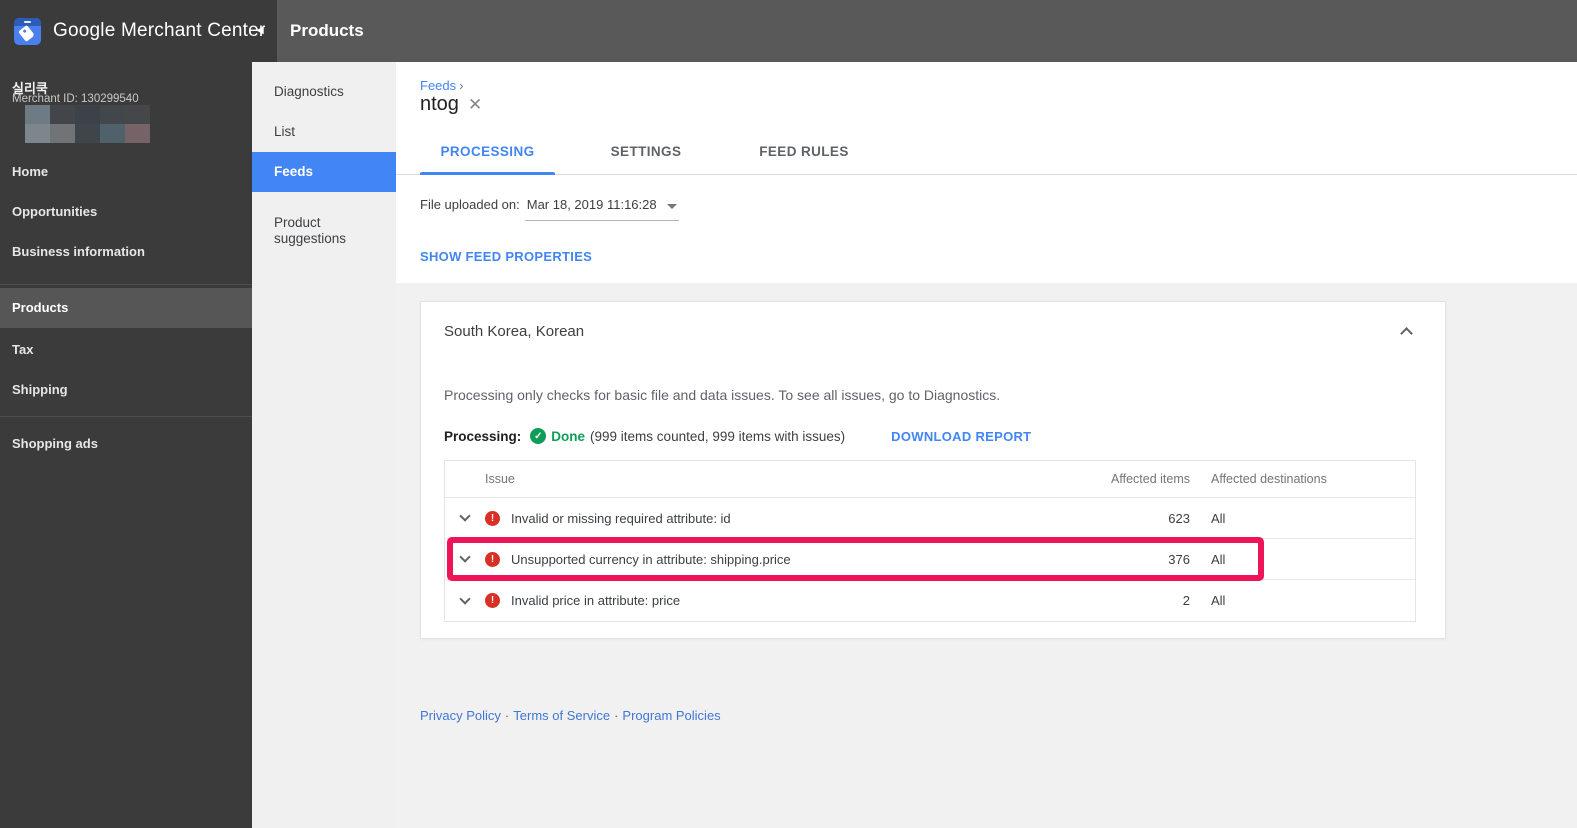  What do you see at coordinates (646, 151) in the screenshot?
I see `tab-settings: SETTINGS` at bounding box center [646, 151].